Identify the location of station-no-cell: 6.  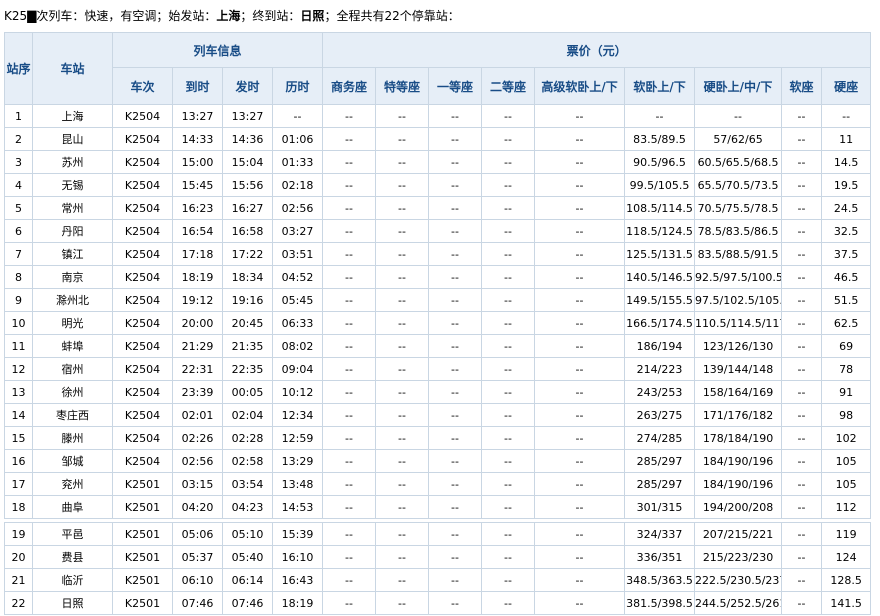
(18, 231).